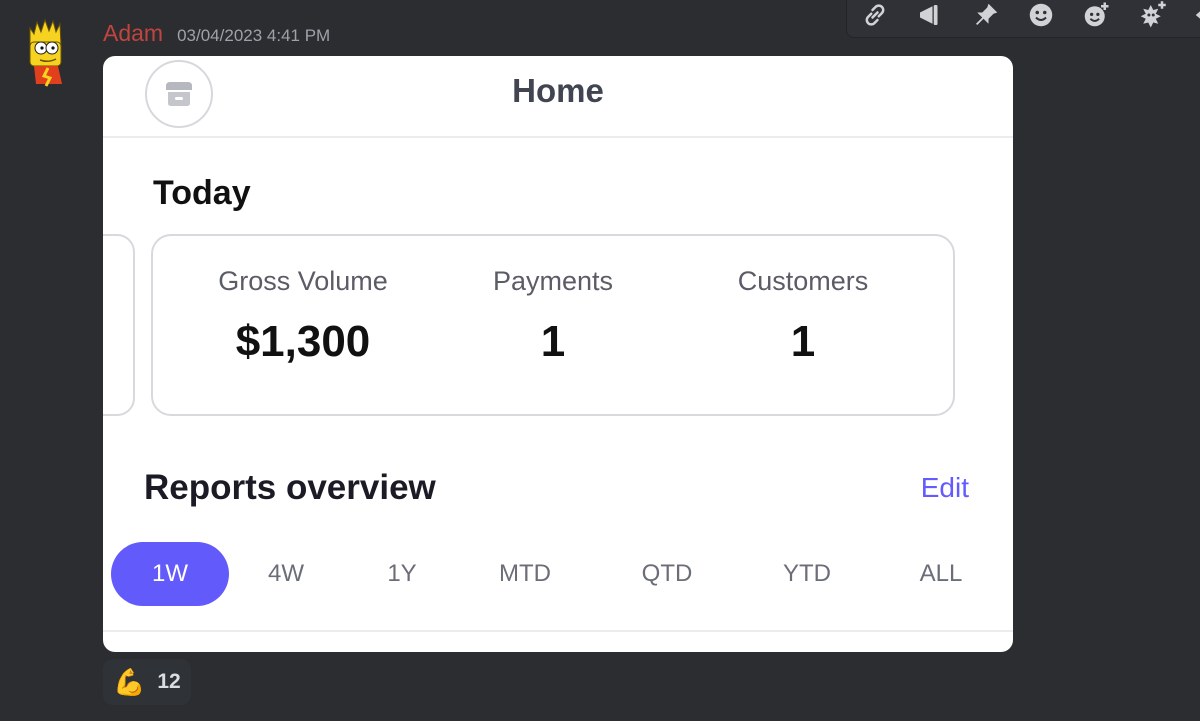 The height and width of the screenshot is (721, 1200). Describe the element at coordinates (119, 325) in the screenshot. I see `previous-stats-card` at that location.